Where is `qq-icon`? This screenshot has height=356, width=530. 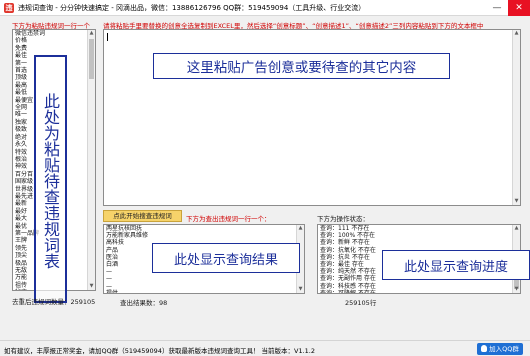
qq-icon is located at coordinates (484, 348).